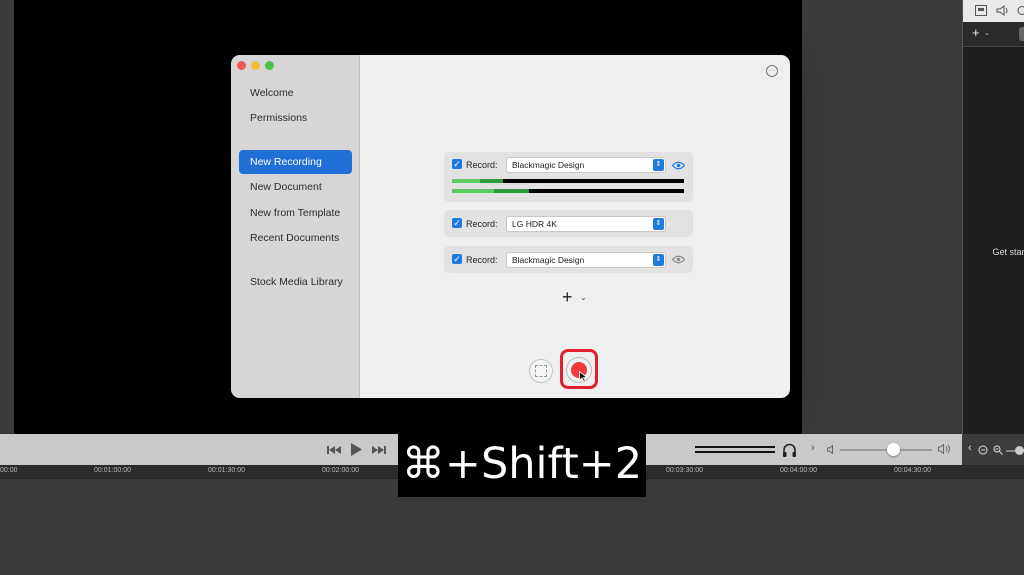 This screenshot has height=575, width=1024. What do you see at coordinates (295, 213) in the screenshot?
I see `sidebar-item-new-from-template: New from Template` at bounding box center [295, 213].